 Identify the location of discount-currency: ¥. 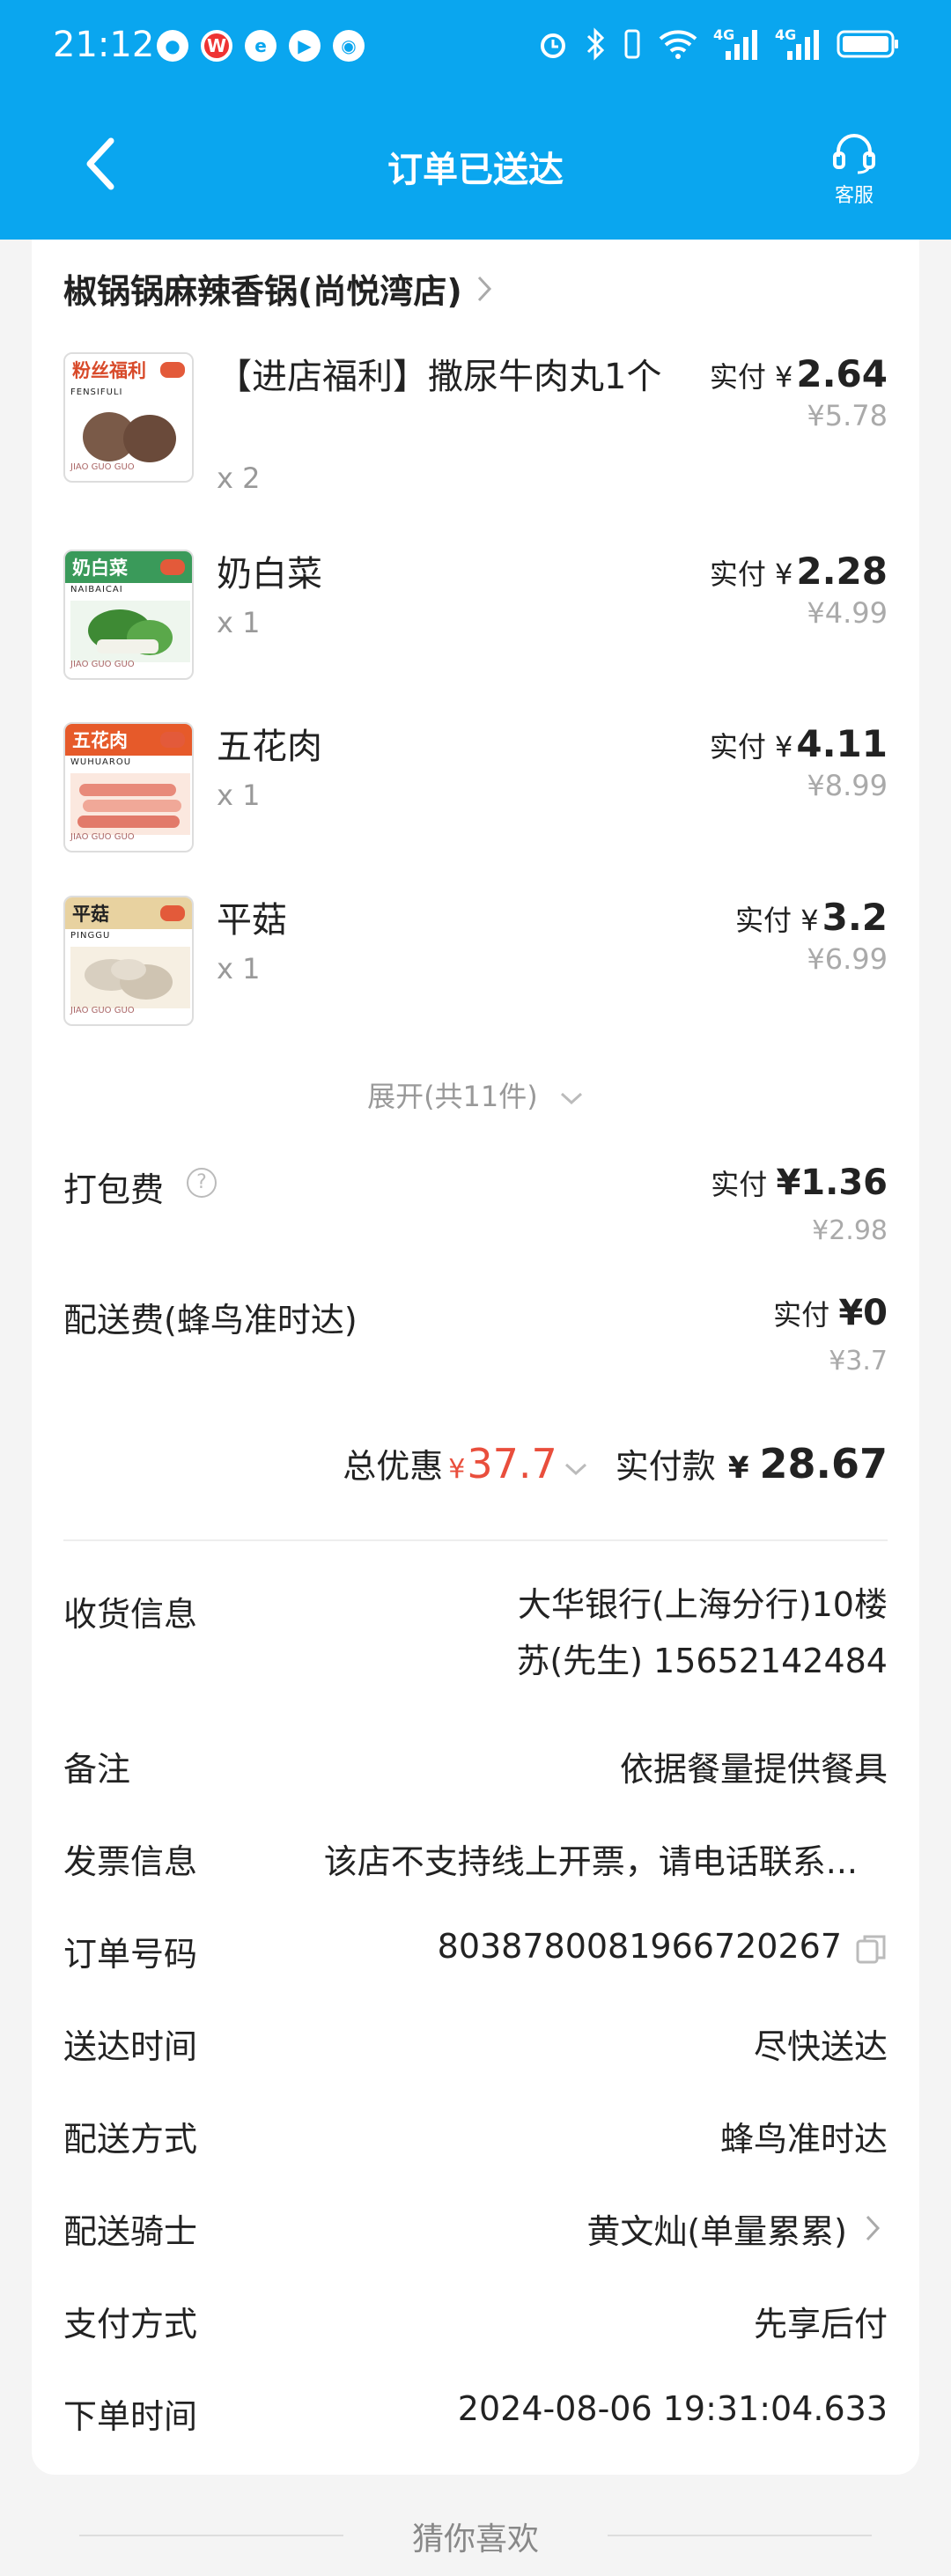
(457, 1469).